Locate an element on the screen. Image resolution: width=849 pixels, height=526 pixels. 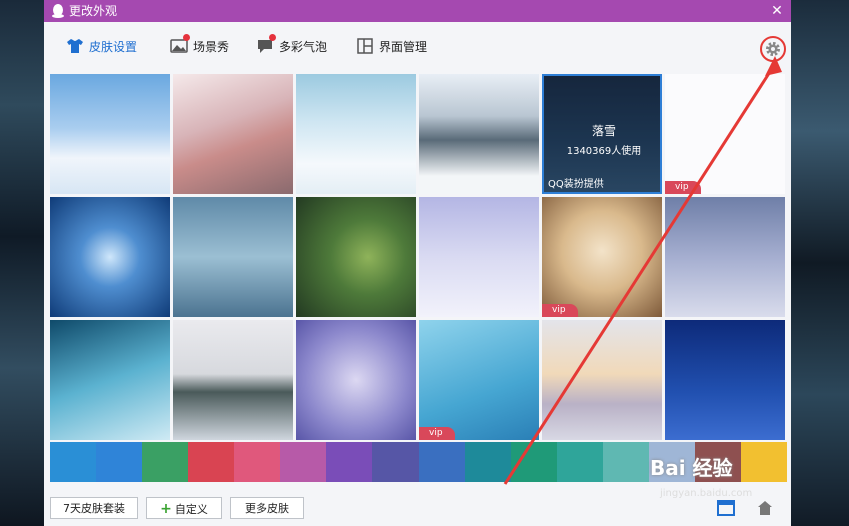
tab-colorful-bubbles: 多彩气泡 is located at coordinates (291, 46).